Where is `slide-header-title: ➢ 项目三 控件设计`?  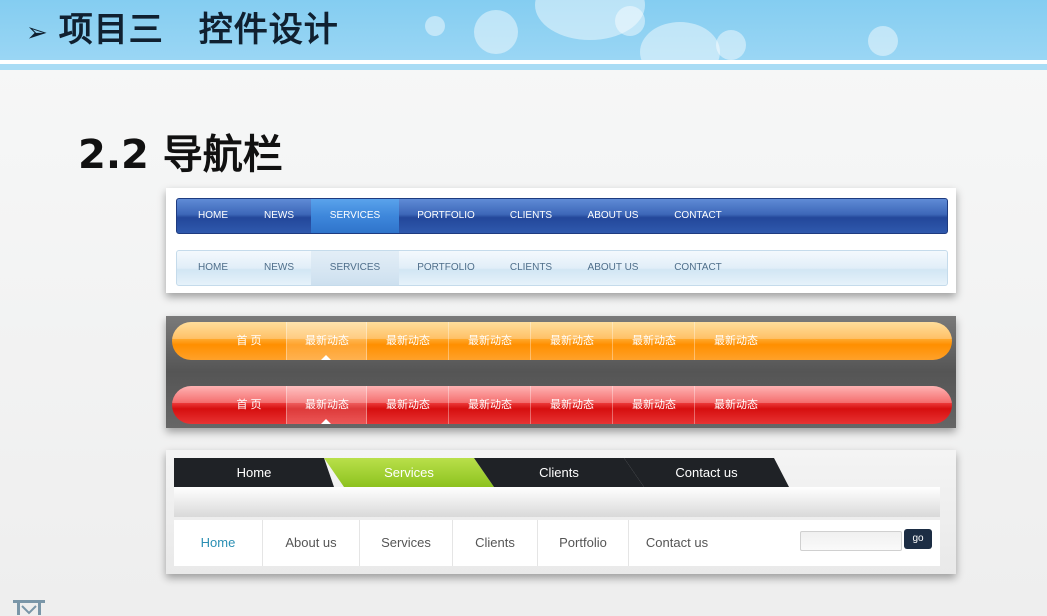
slide-header-title: ➢ 项目三 控件设计 is located at coordinates (182, 30).